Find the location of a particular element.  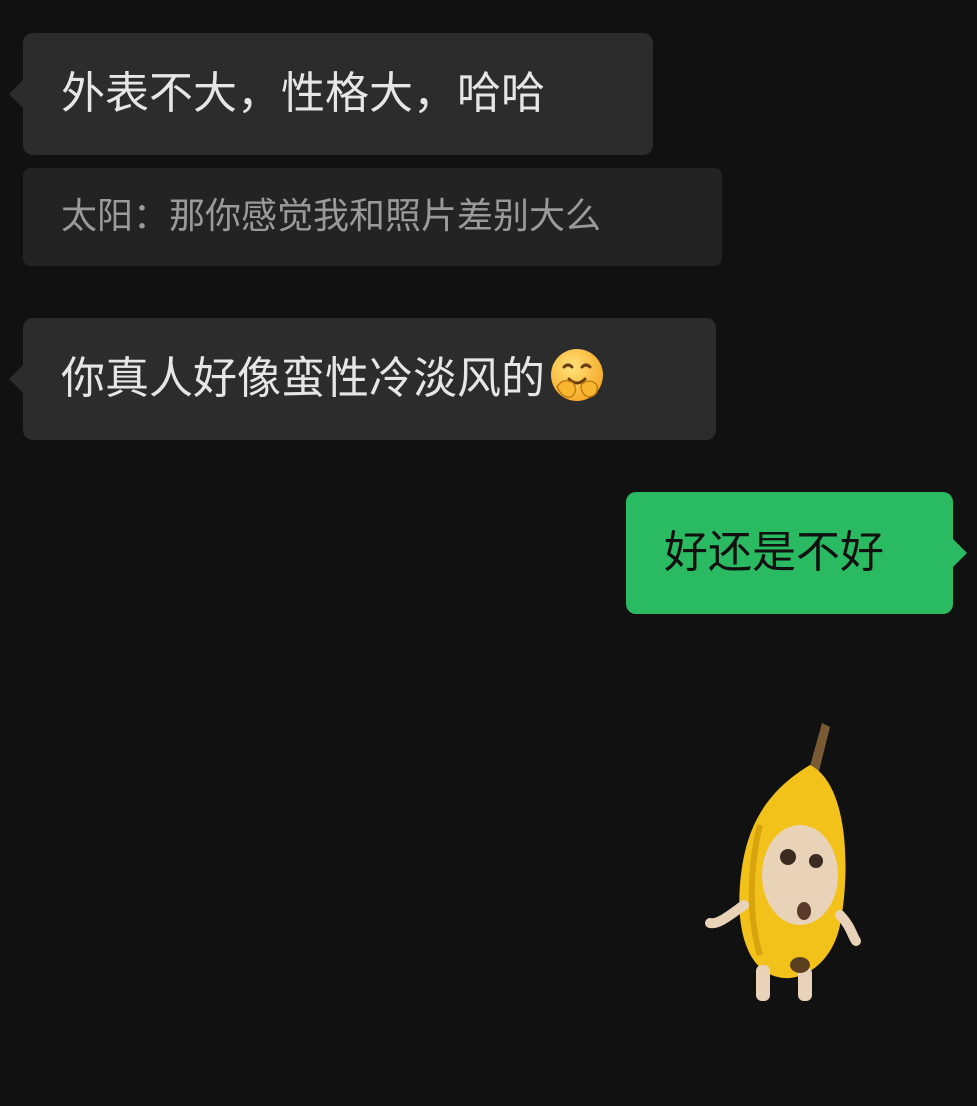

incoming-message-bubble: 外表不大，性格大，哈哈 is located at coordinates (331, 94).